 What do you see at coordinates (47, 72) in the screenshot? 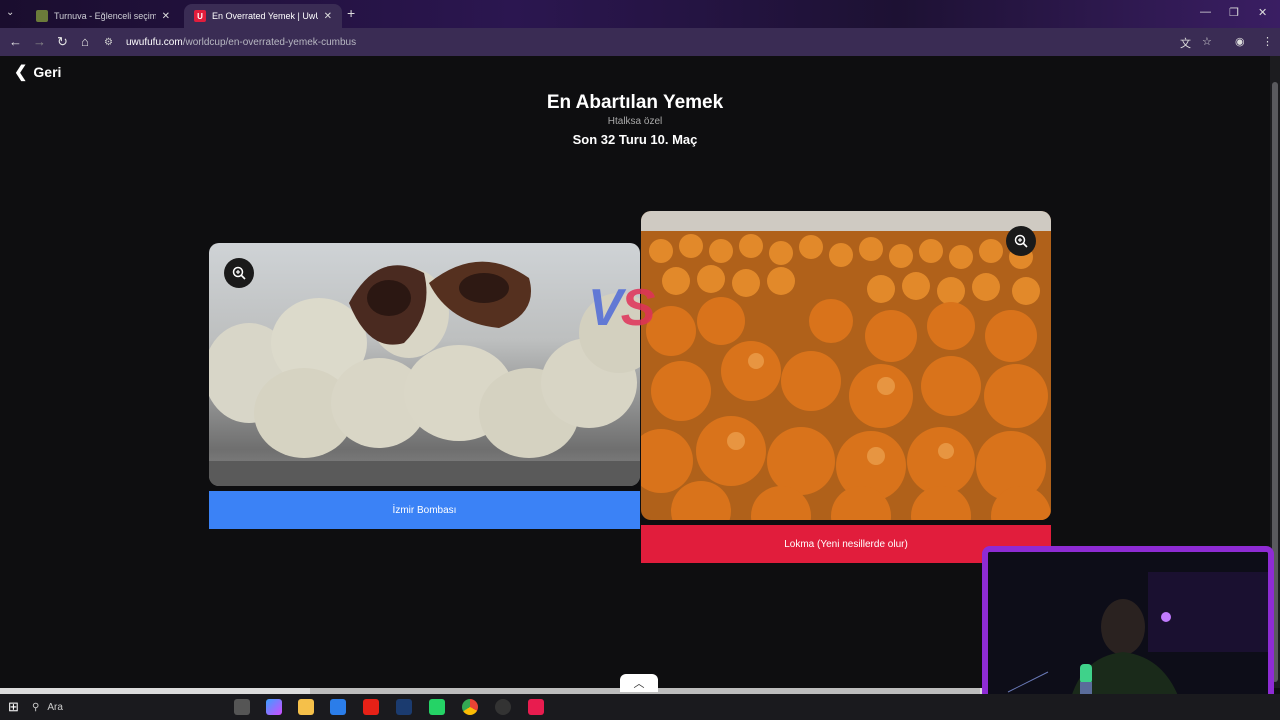
I see `back-label: Geri` at bounding box center [47, 72].